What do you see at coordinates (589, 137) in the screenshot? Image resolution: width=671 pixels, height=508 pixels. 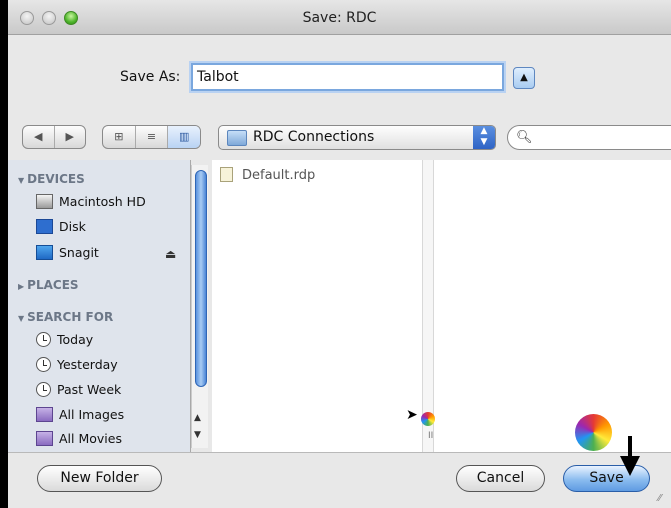 I see `search-field: 🔍︎` at bounding box center [589, 137].